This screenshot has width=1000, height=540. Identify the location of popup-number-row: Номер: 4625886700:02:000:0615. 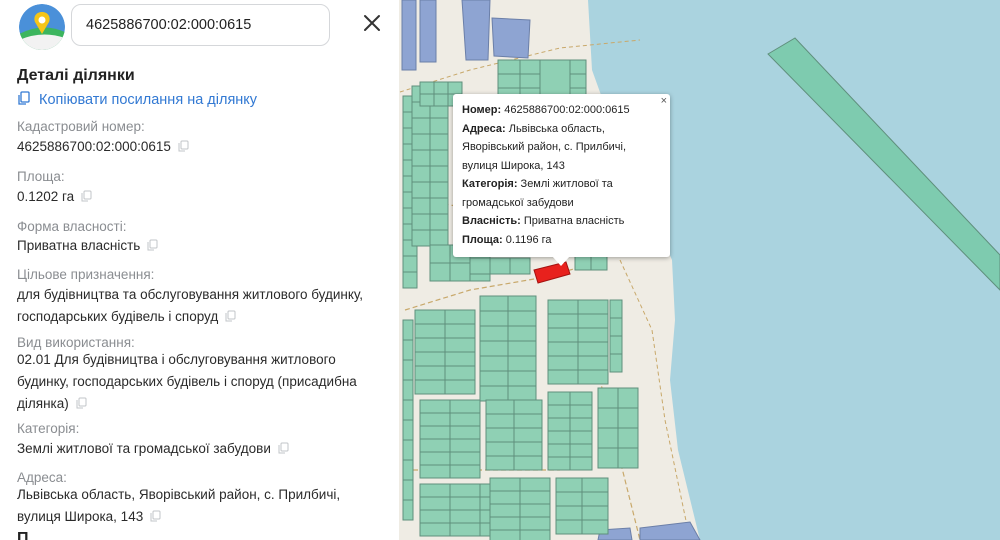
(546, 110).